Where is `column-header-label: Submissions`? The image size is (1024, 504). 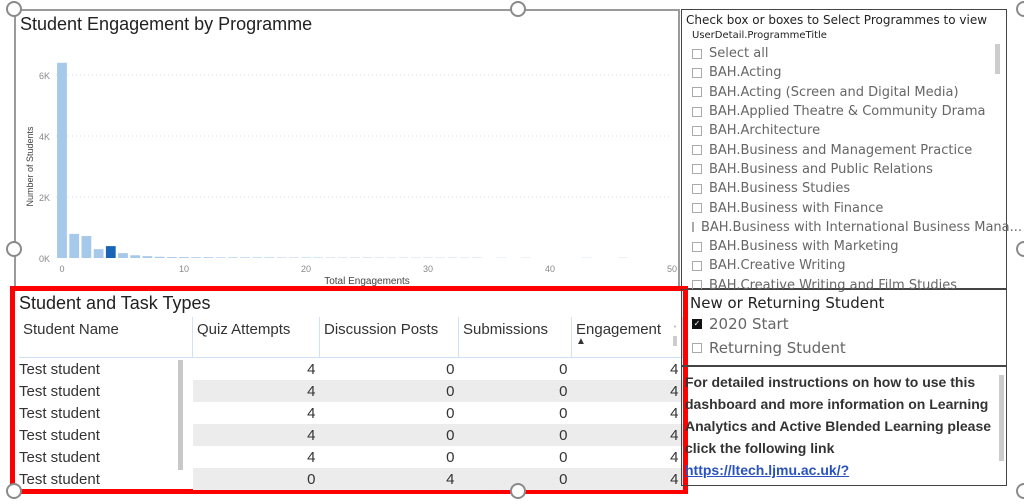
column-header-label: Submissions is located at coordinates (506, 329).